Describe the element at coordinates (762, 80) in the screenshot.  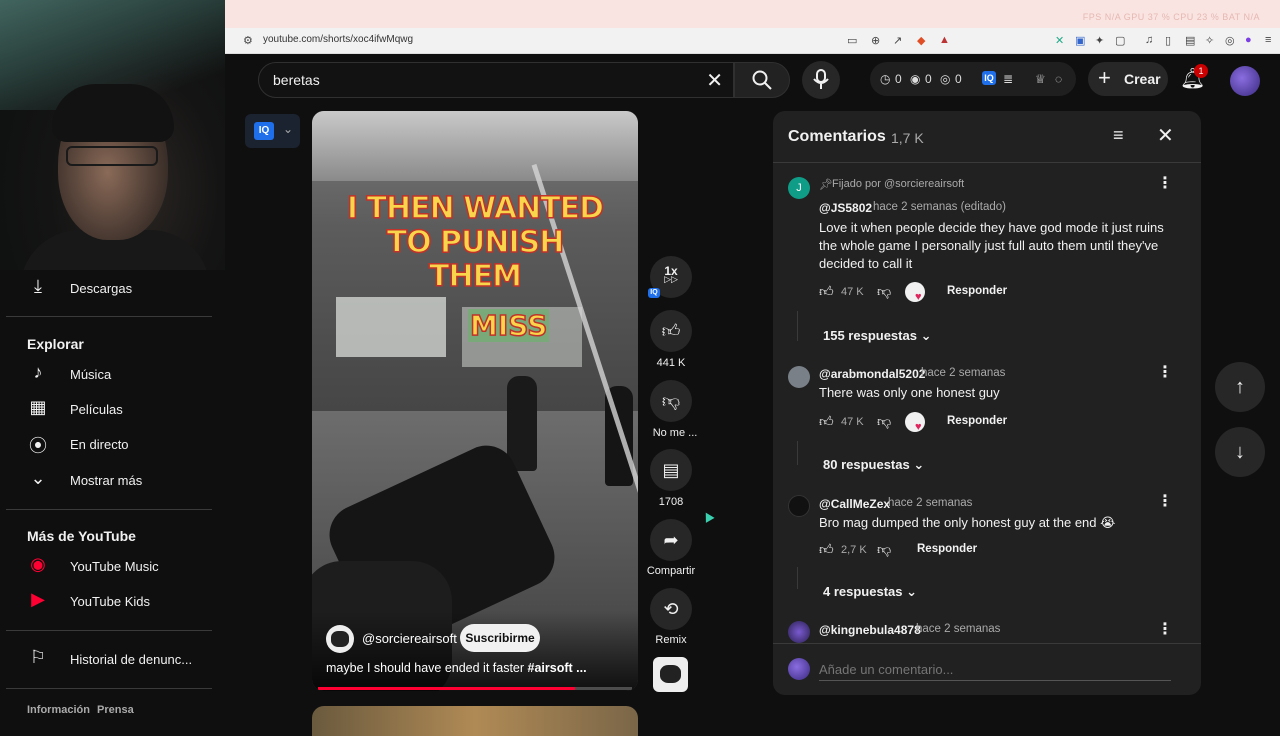
I see `search-button` at that location.